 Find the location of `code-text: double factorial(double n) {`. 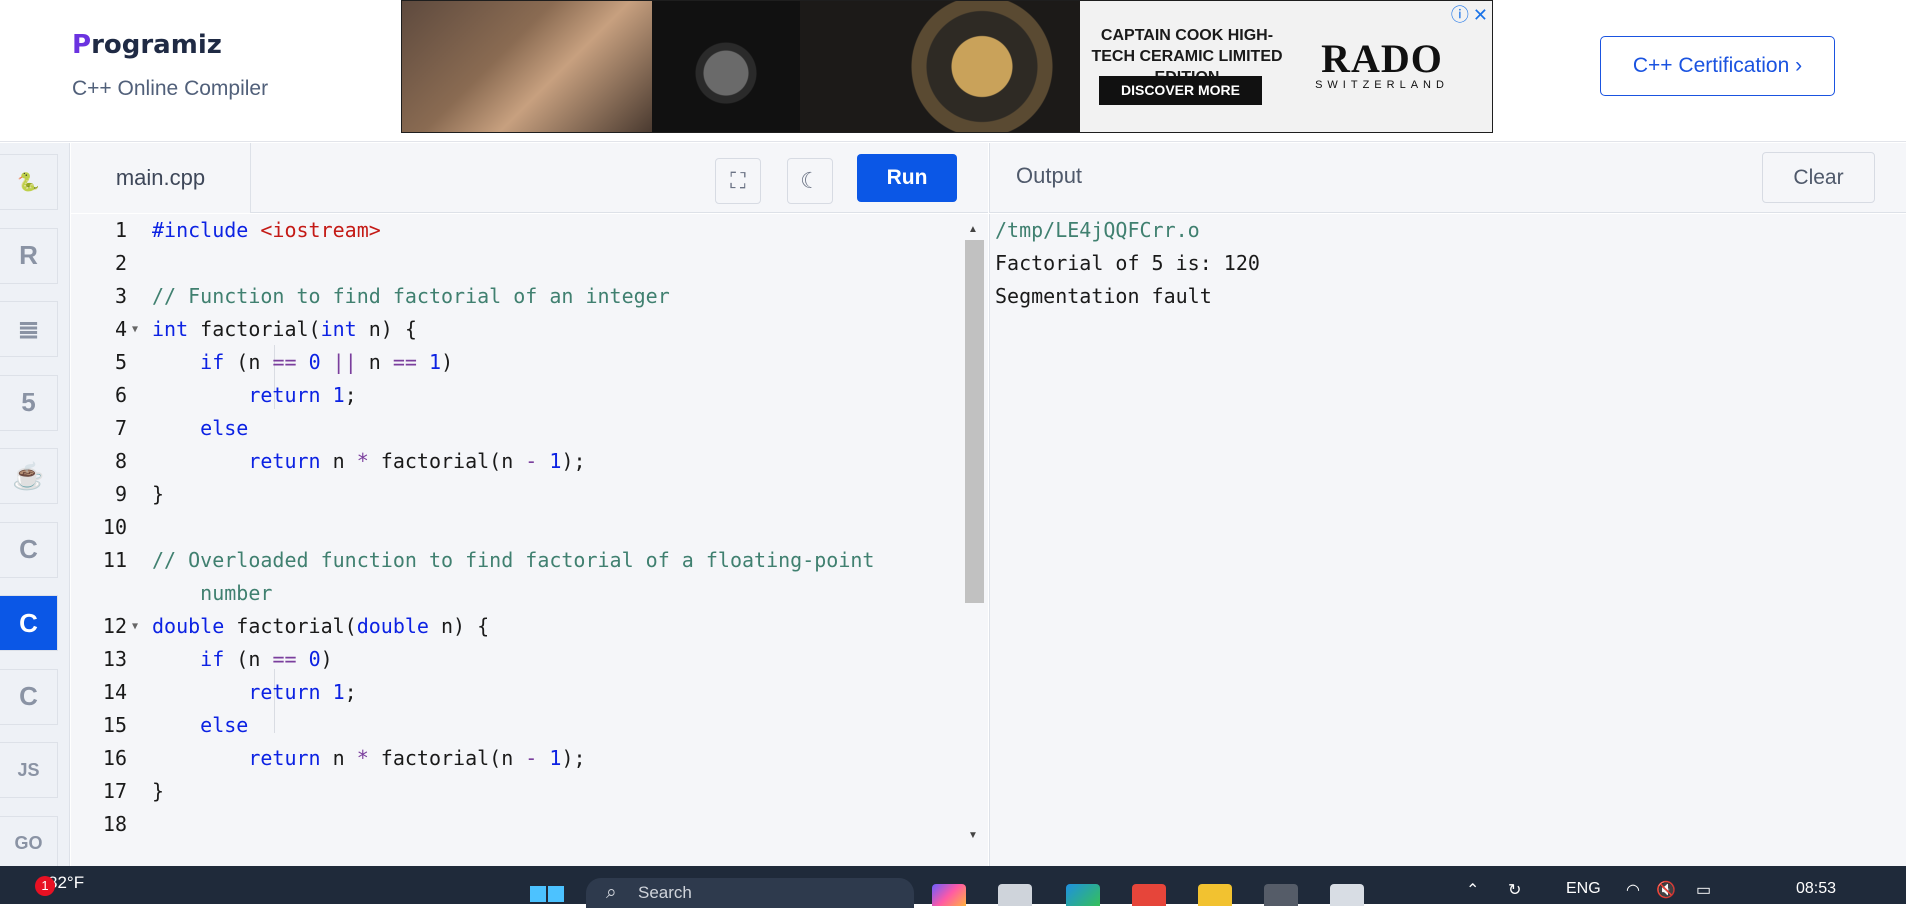

code-text: double factorial(double n) { is located at coordinates (321, 626).